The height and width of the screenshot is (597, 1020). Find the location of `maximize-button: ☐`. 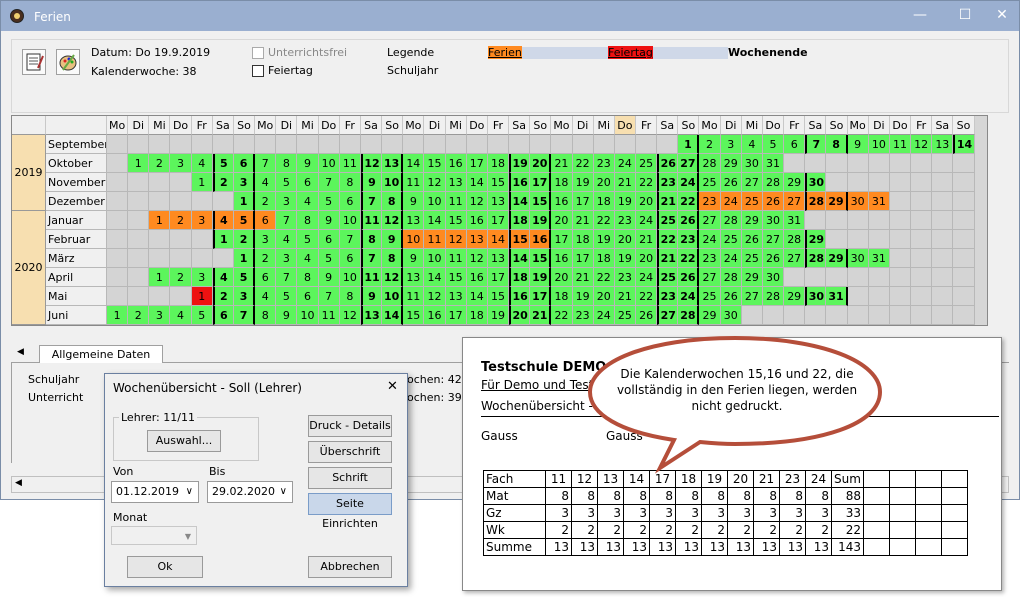

maximize-button: ☐ is located at coordinates (965, 16).